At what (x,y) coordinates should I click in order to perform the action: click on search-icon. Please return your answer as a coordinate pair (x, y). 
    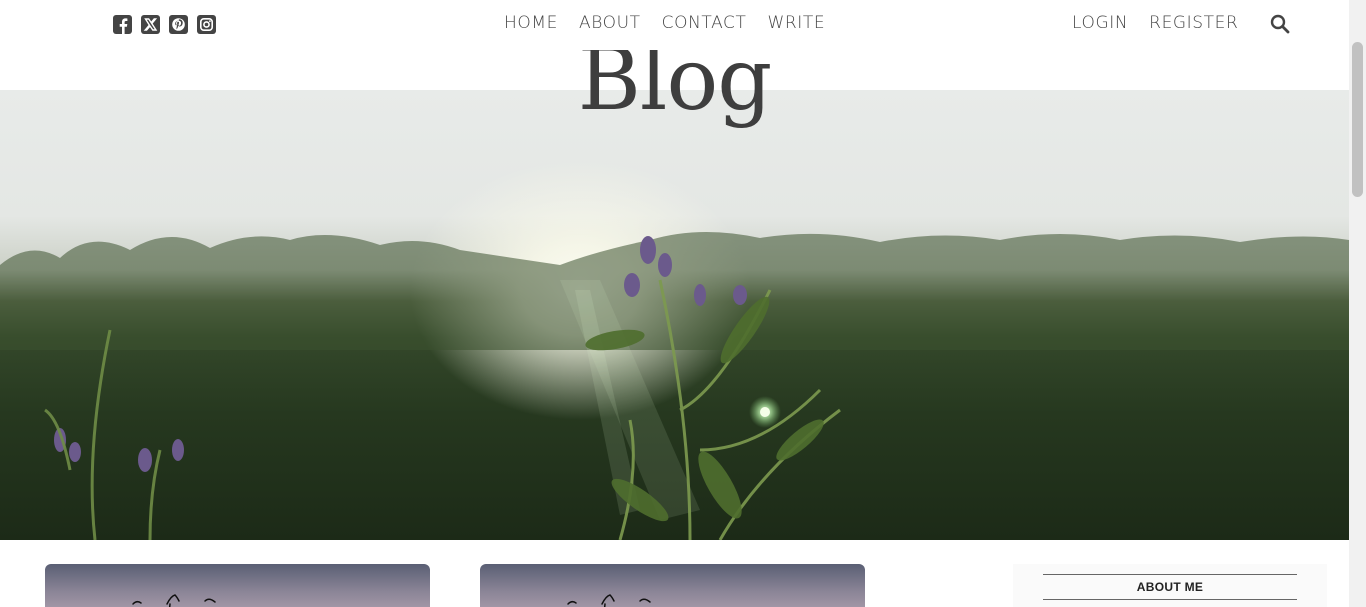
    Looking at the image, I should click on (1280, 26).